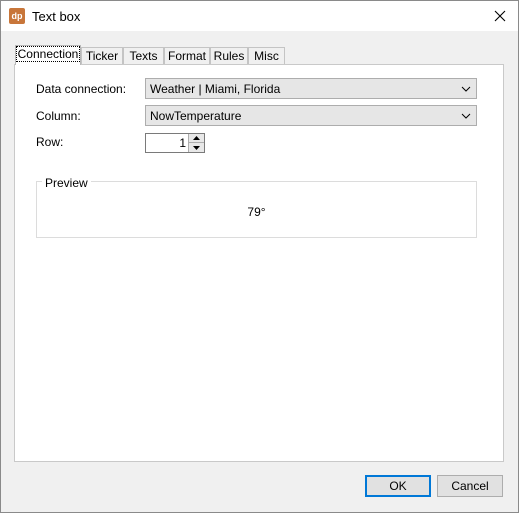 This screenshot has width=519, height=513. Describe the element at coordinates (58, 116) in the screenshot. I see `column-label: Column:` at that location.